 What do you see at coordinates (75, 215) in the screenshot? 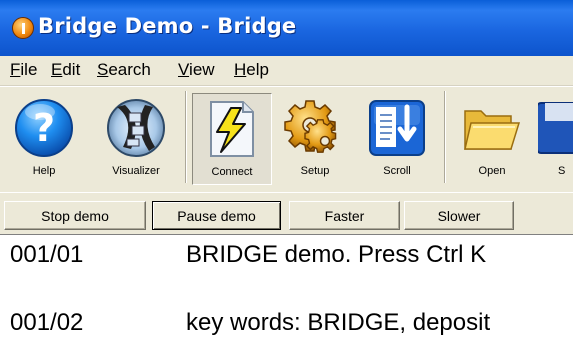
I see `stop-demo-button: Stop demo` at bounding box center [75, 215].